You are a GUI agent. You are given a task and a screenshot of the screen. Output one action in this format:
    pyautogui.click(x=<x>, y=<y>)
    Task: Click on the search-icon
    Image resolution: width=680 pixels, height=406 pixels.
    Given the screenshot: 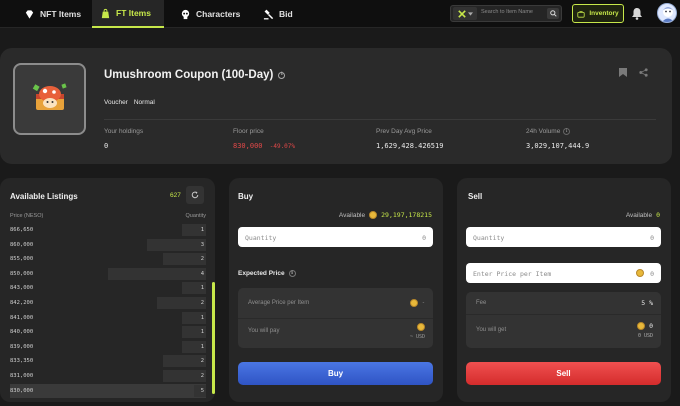 What is the action you would take?
    pyautogui.click(x=553, y=13)
    